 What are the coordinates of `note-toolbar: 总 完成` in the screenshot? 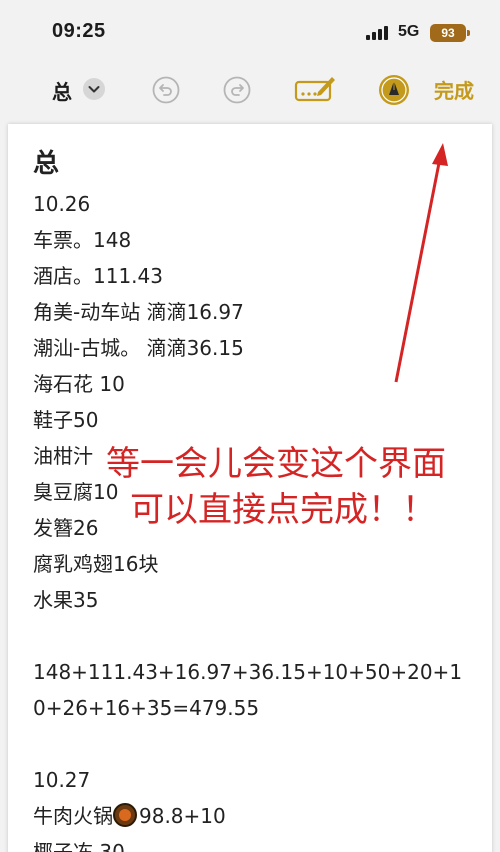 It's located at (250, 90).